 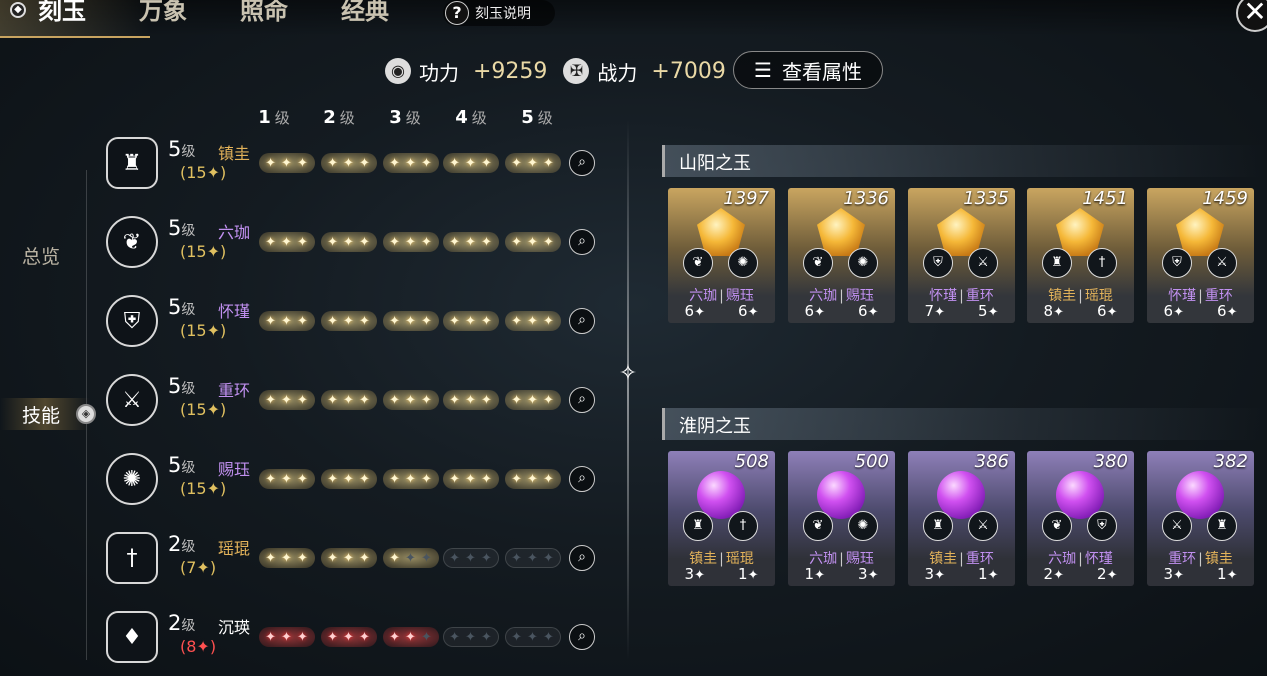 What do you see at coordinates (841, 255) in the screenshot?
I see `jade-card: 1336 ❦ ✺ 六珈 | 赐珏 6✦ 6✦` at bounding box center [841, 255].